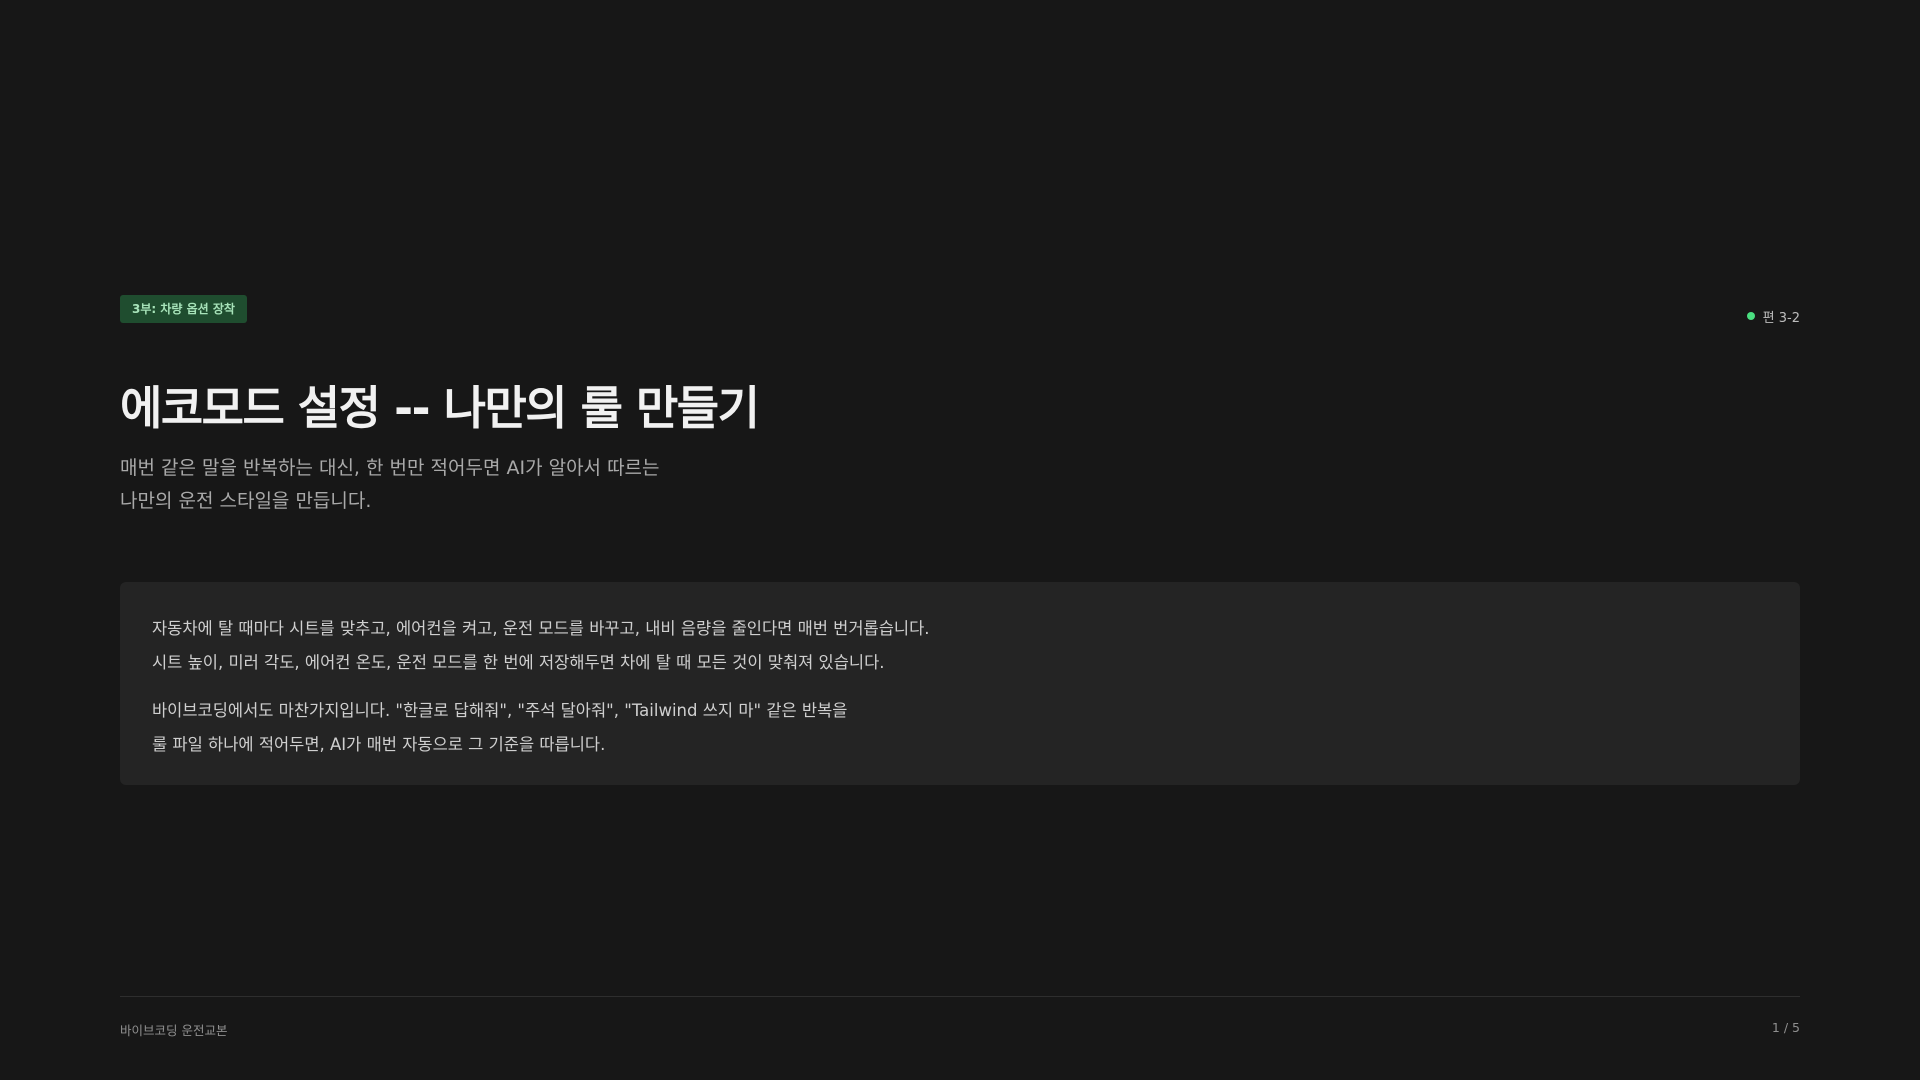 The image size is (1920, 1080). I want to click on paragraph-line: 룰 파일 하나에 적어두면, AI가 매번 자동으로 그 기준을 따릅니다., so click(379, 744).